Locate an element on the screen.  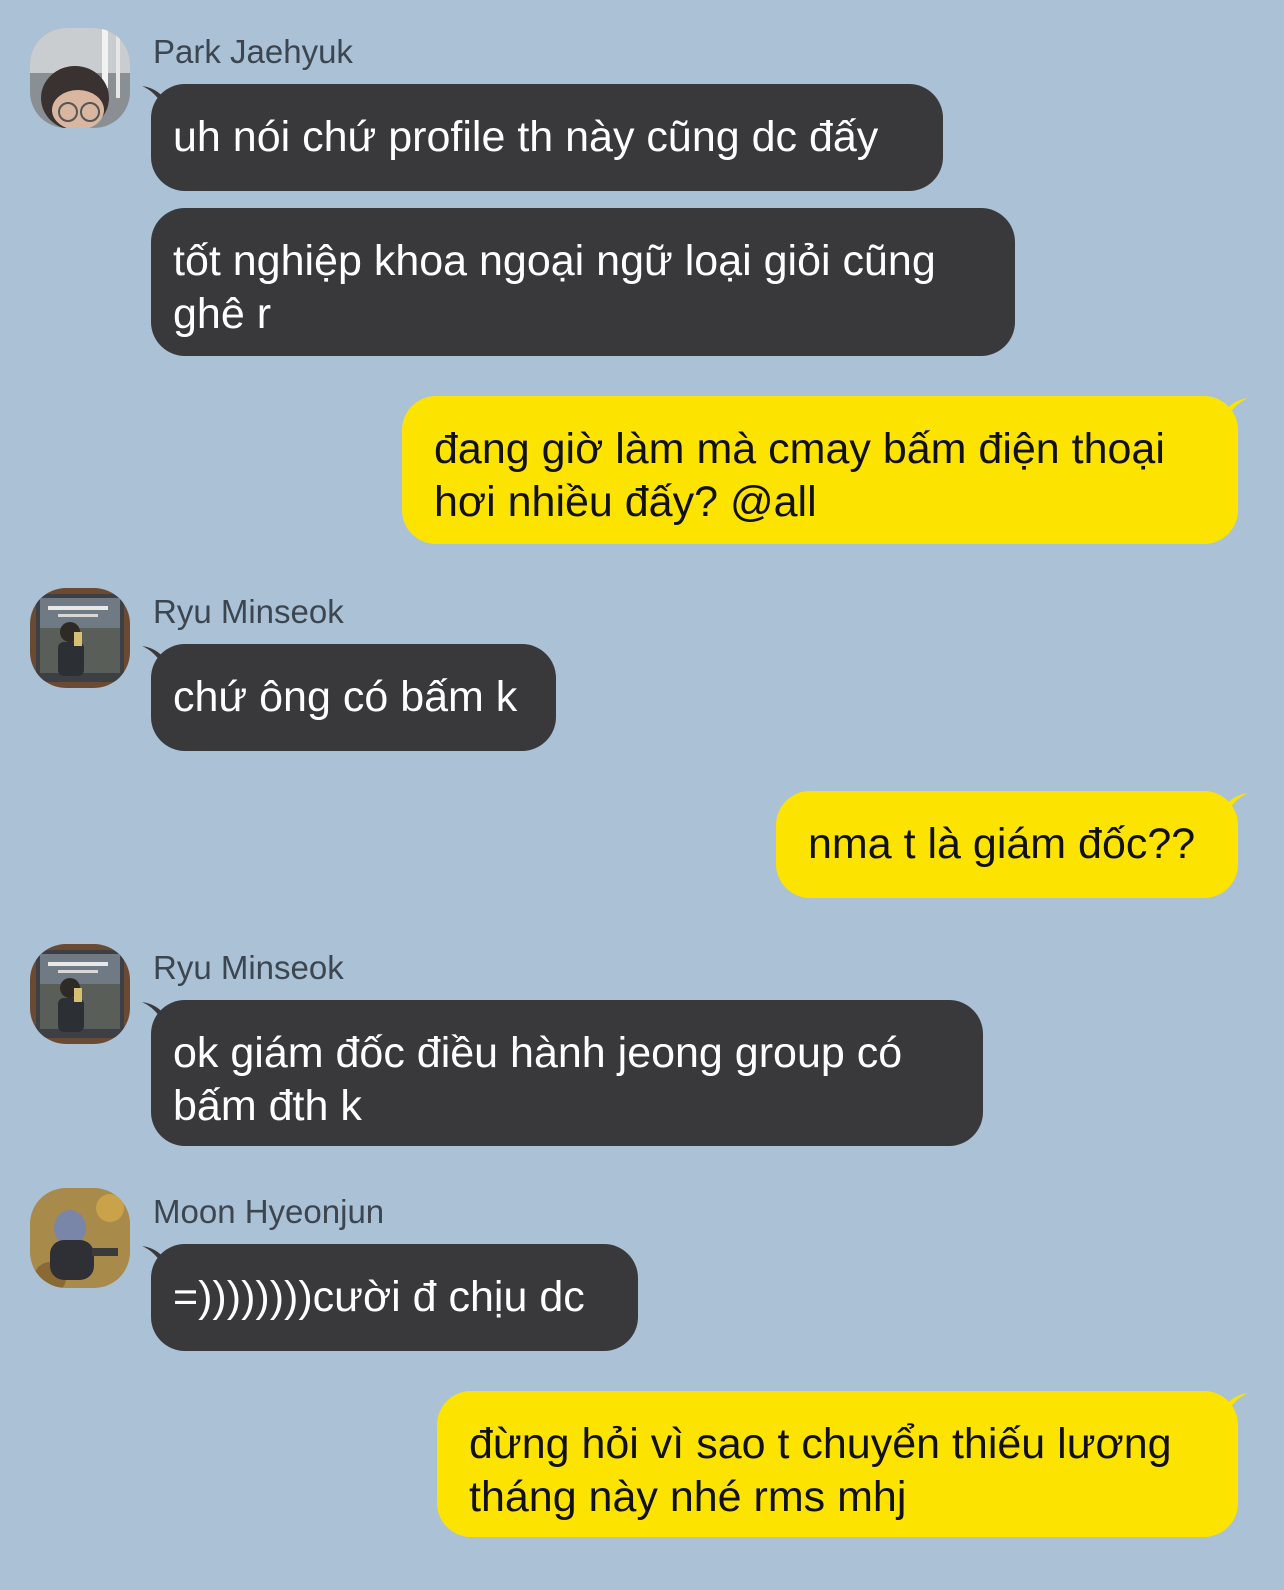
avatar-moon-hyeonjun is located at coordinates (80, 1238).